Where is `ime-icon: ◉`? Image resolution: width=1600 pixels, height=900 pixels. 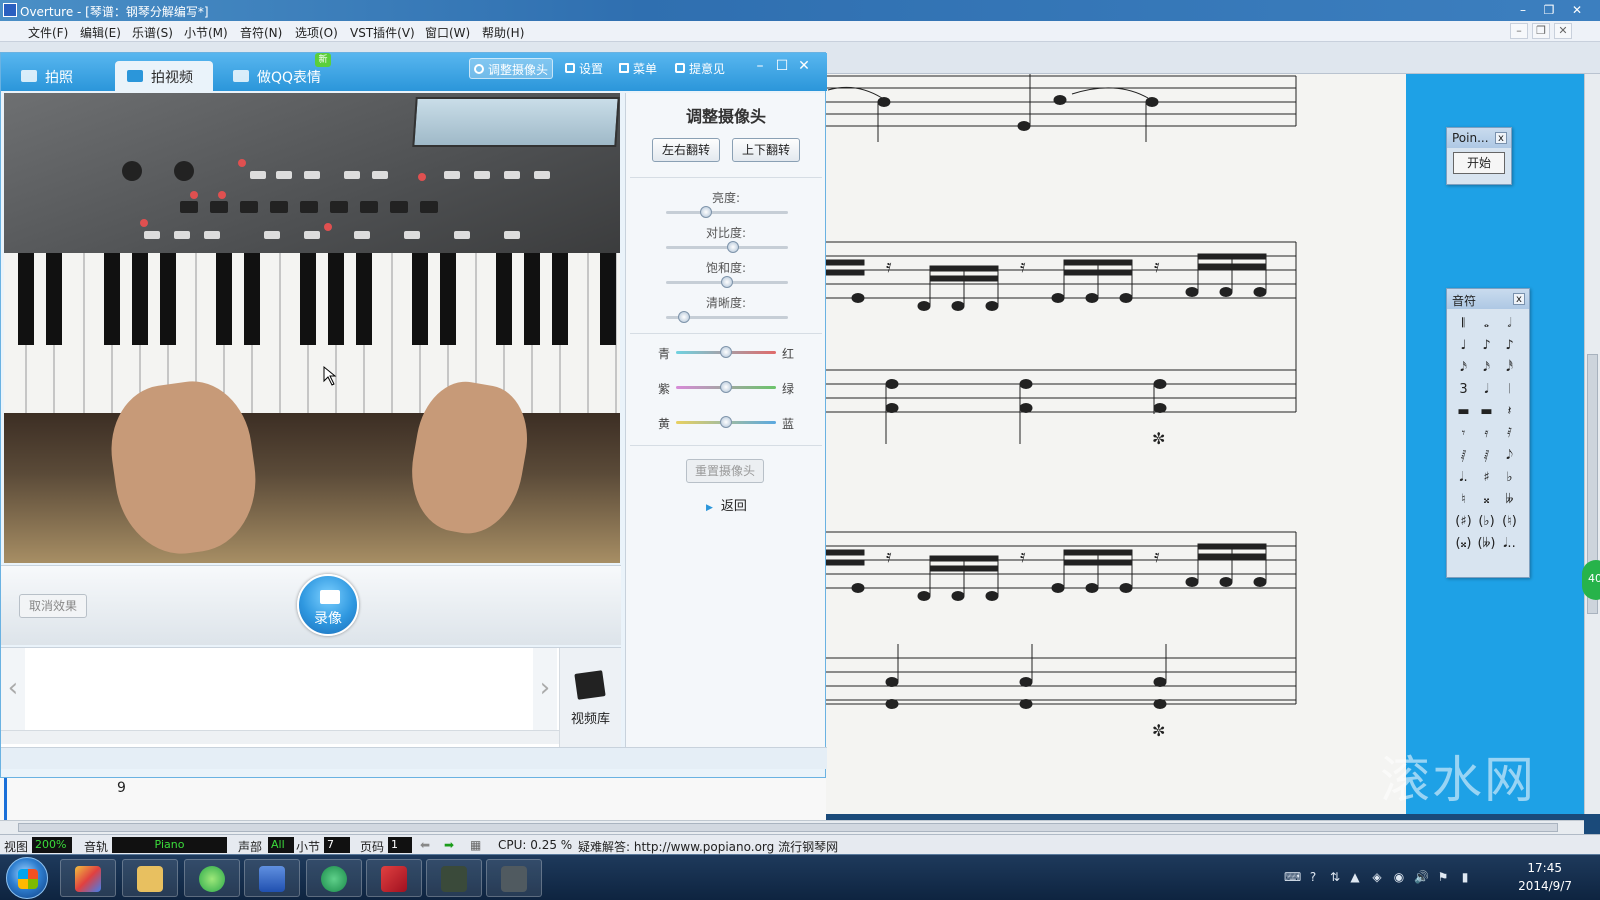 ime-icon: ◉ is located at coordinates (1399, 877).